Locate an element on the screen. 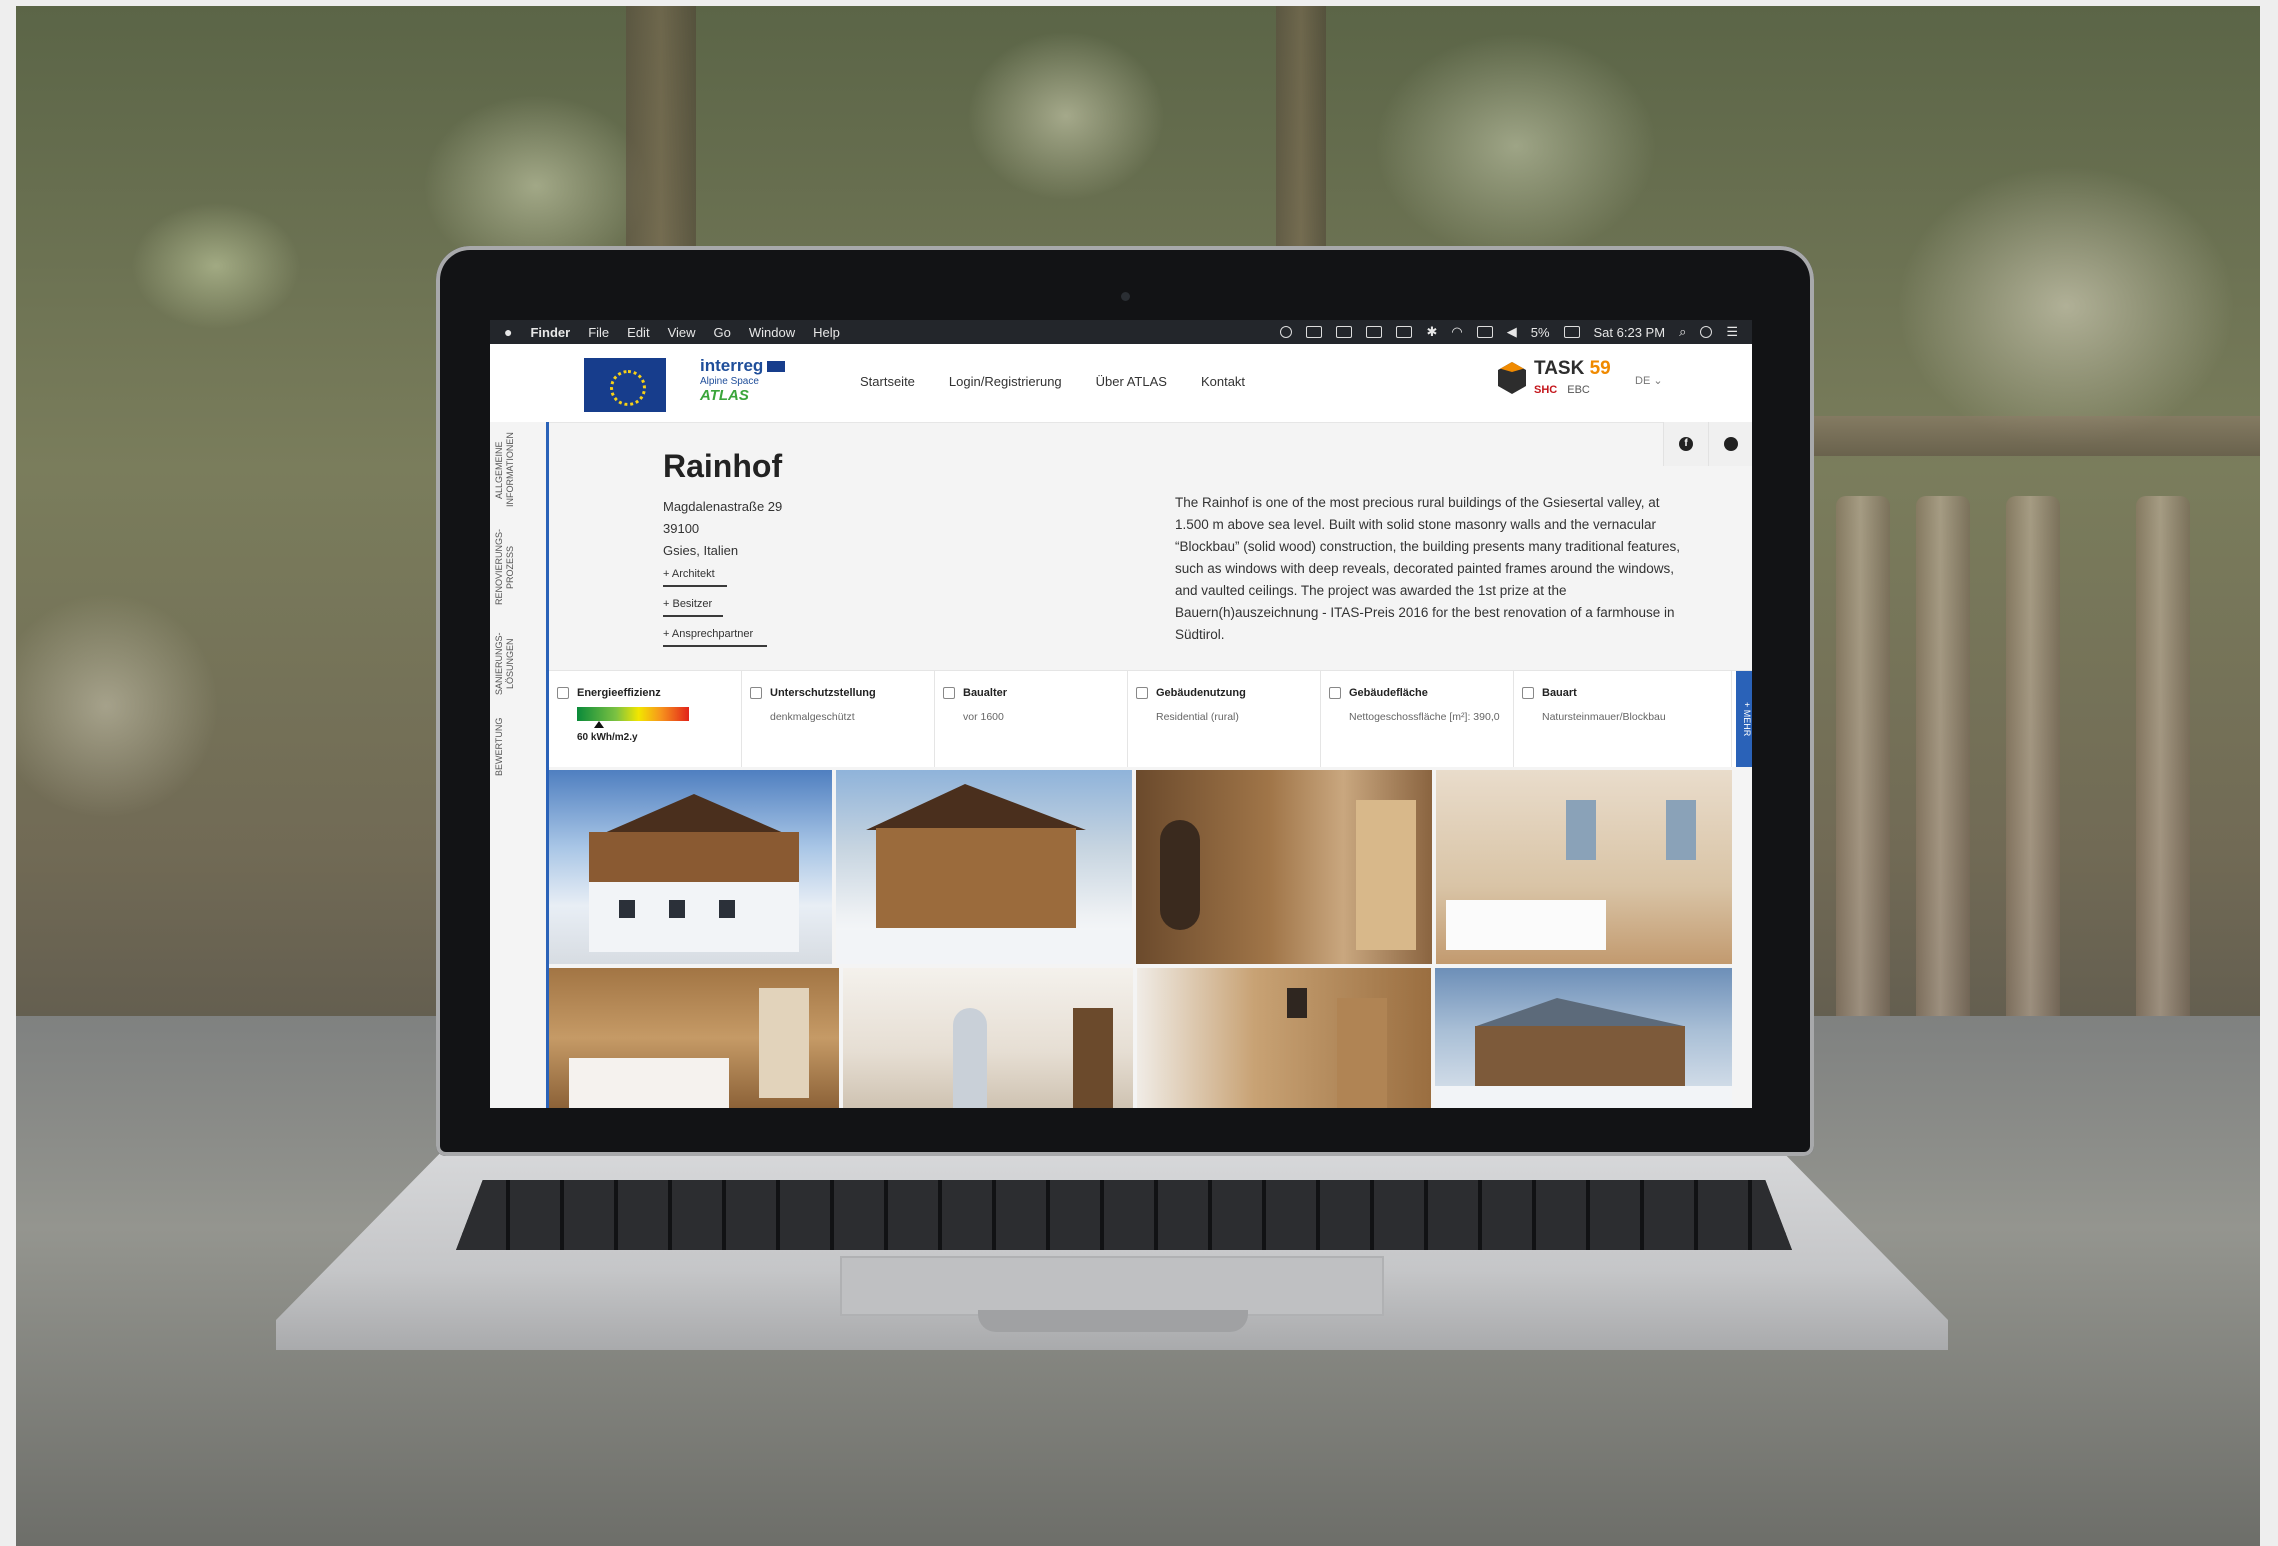 The image size is (2278, 1546). page-title: Rainhof is located at coordinates (723, 466).